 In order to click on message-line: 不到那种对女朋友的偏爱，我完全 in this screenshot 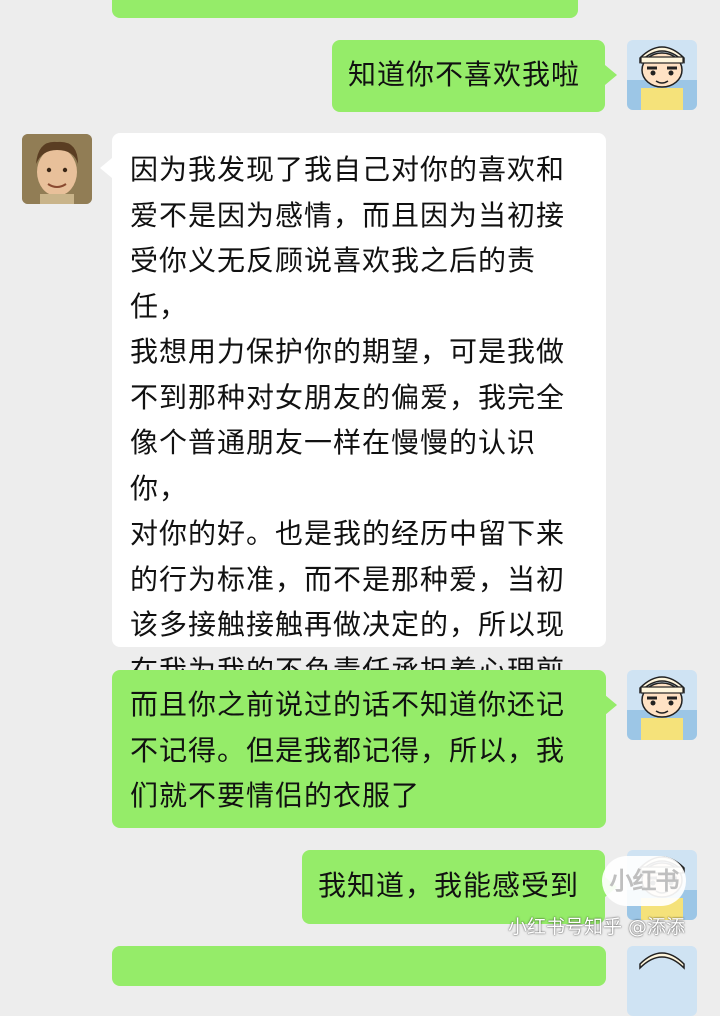, I will do `click(348, 397)`.